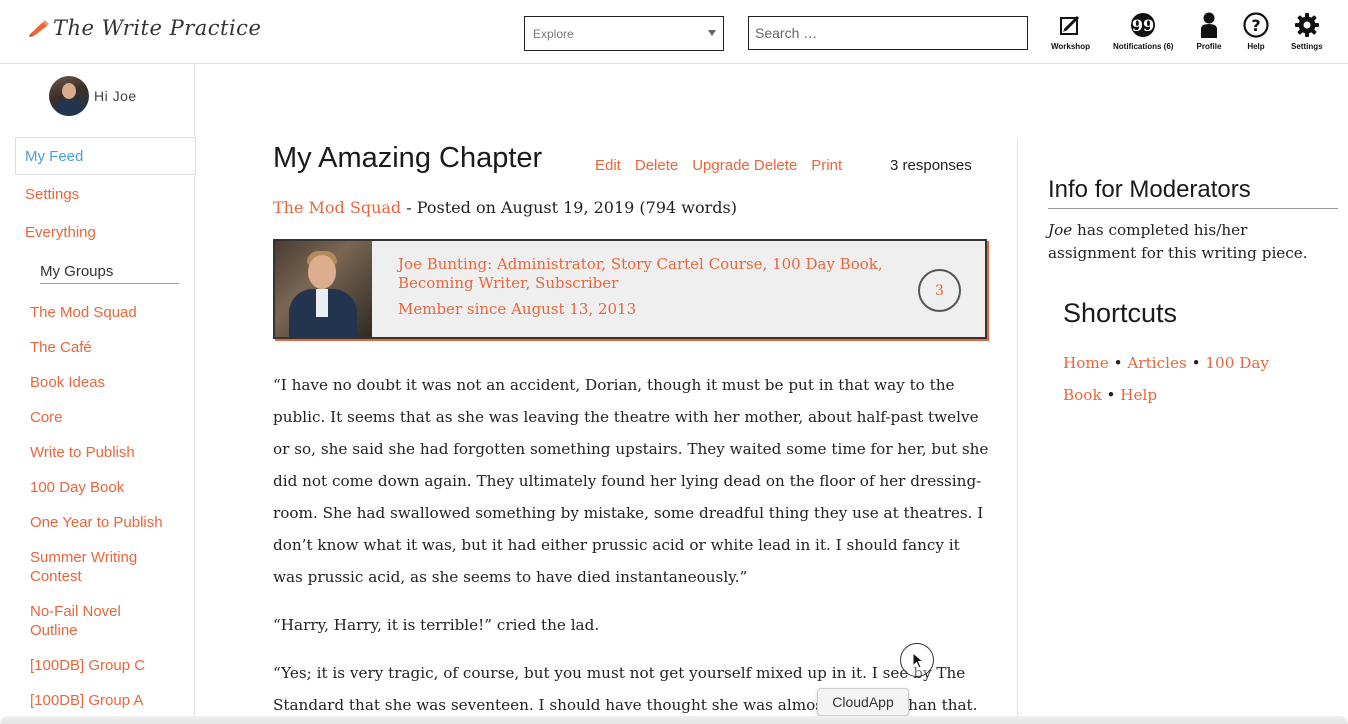 This screenshot has width=1348, height=724. I want to click on user-greeting: Hi Joe, so click(93, 96).